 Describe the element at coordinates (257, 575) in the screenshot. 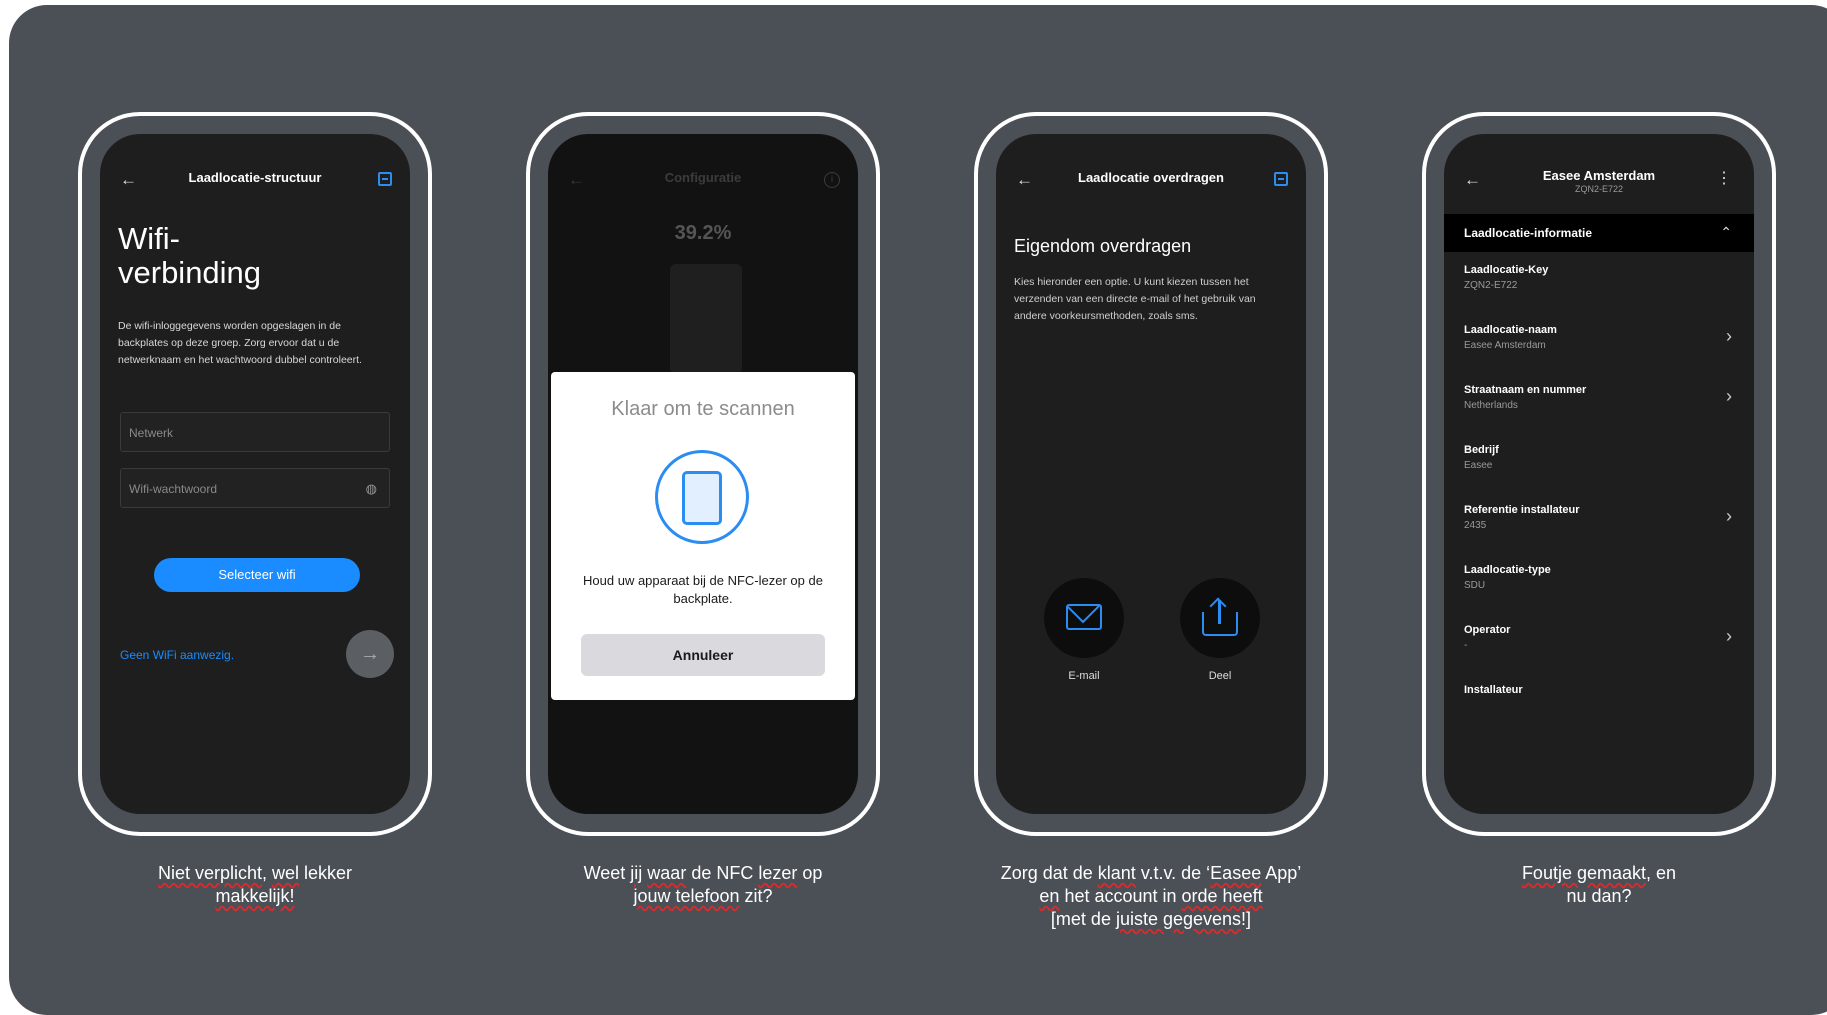

I see `select-wifi-button: Selecteer wifi` at that location.